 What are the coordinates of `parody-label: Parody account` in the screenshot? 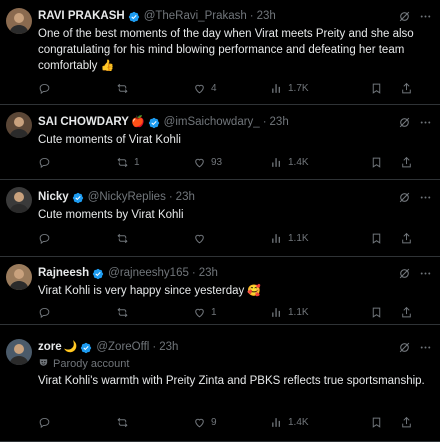 It's located at (235, 364).